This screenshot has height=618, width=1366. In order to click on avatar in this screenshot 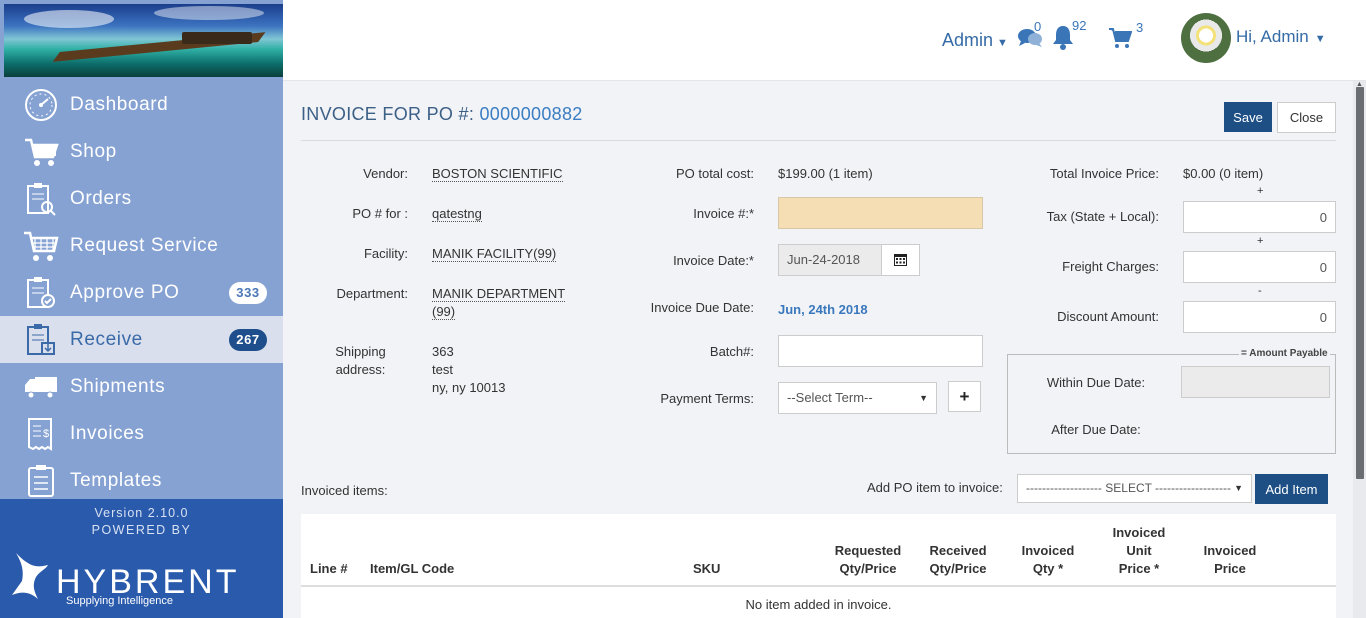, I will do `click(1206, 38)`.